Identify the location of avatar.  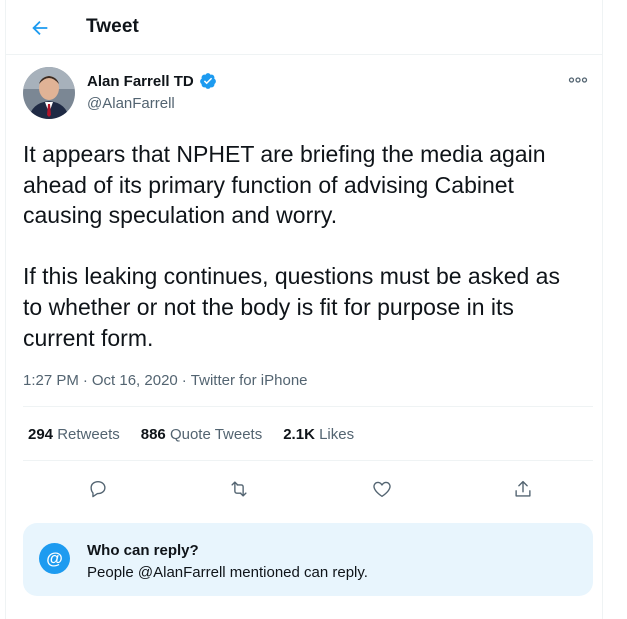
(49, 93).